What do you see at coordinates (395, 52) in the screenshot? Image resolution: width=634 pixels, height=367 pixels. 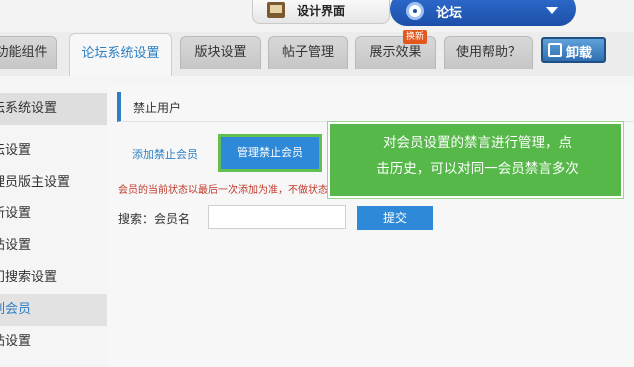 I see `tab-label: 展示效果` at bounding box center [395, 52].